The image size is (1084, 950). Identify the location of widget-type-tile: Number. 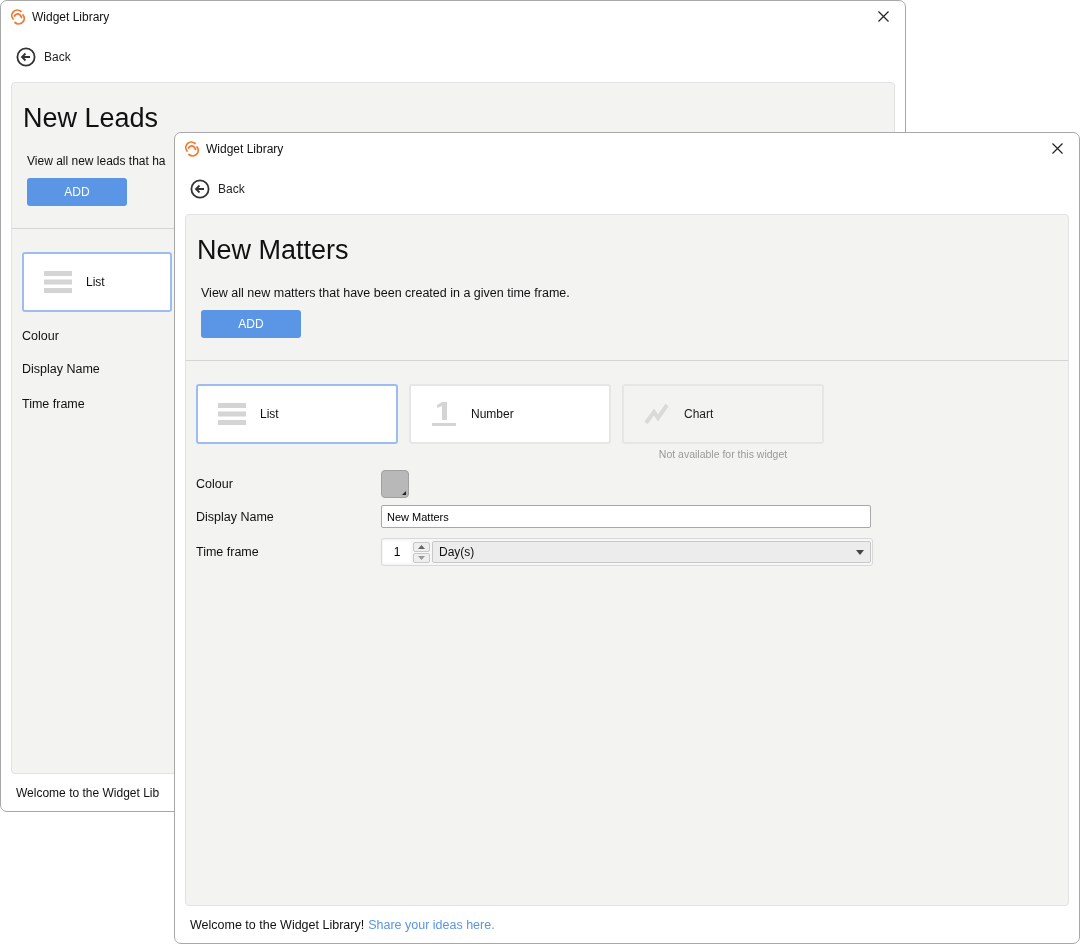
(510, 414).